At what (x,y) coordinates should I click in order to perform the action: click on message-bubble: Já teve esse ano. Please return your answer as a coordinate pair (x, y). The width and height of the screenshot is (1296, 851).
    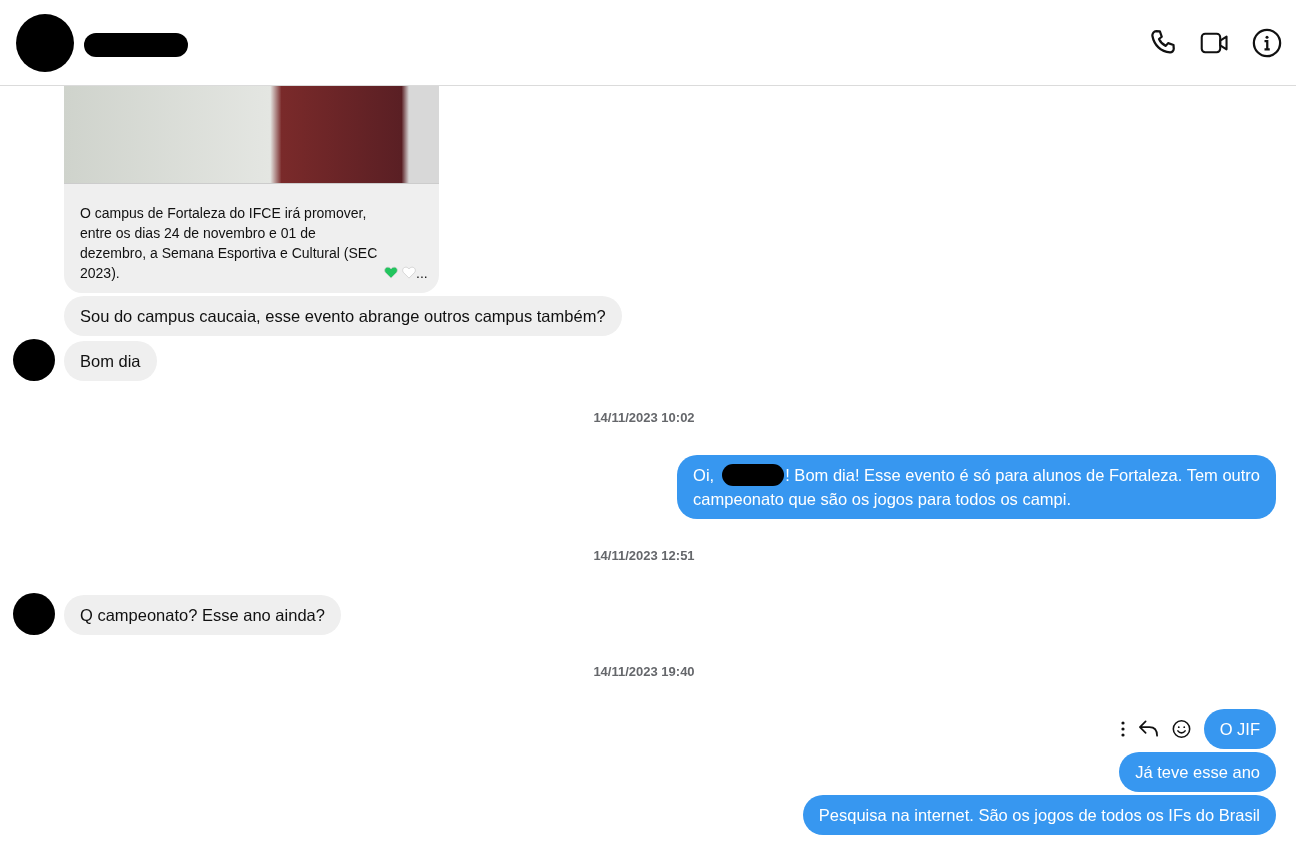
    Looking at the image, I should click on (1197, 772).